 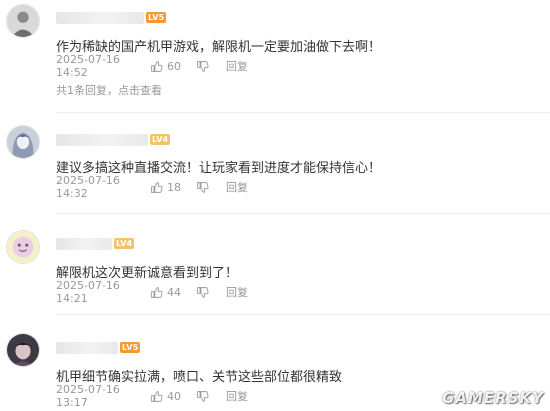 What do you see at coordinates (109, 90) in the screenshot?
I see `view-replies-link: 共1条回复，点击查看` at bounding box center [109, 90].